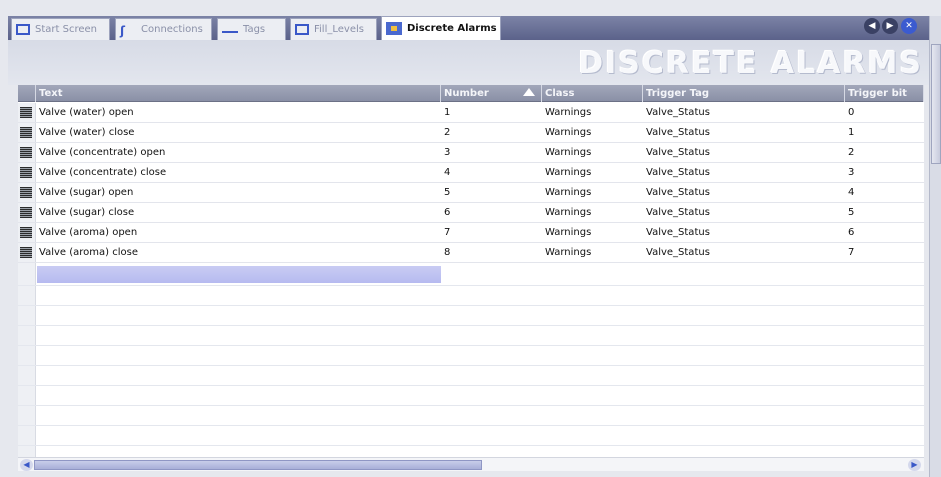 This screenshot has height=477, width=941. What do you see at coordinates (238, 213) in the screenshot?
I see `cell-text: Valve (sugar) close` at bounding box center [238, 213].